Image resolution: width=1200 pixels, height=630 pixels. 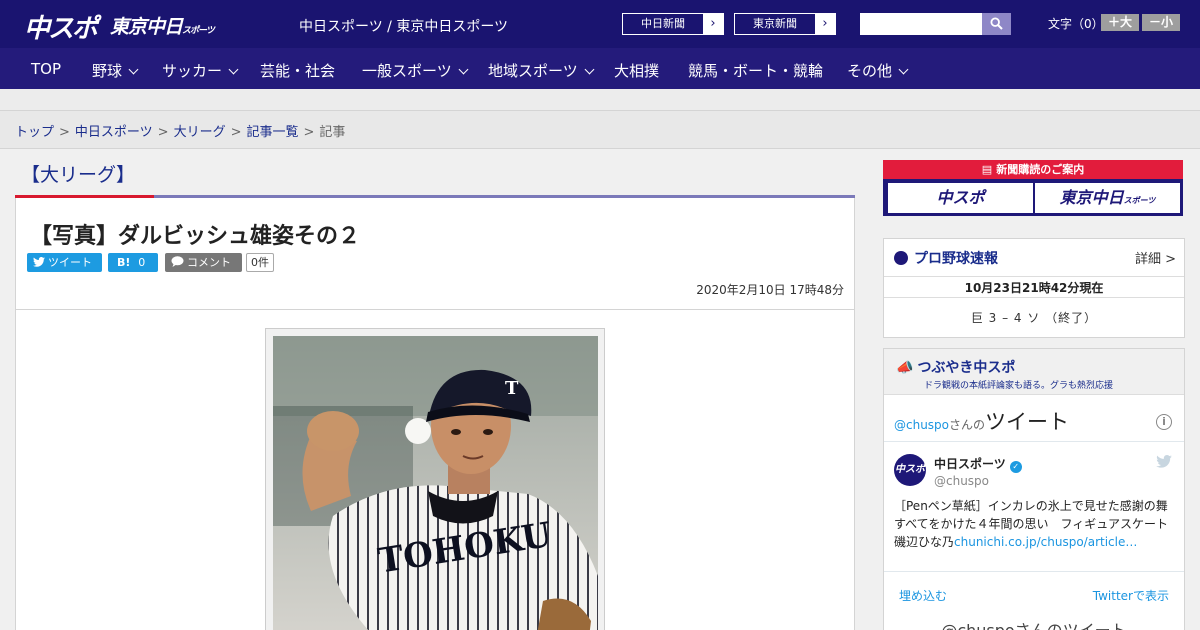 I want to click on nav-sumo: 大相撲, so click(x=636, y=70).